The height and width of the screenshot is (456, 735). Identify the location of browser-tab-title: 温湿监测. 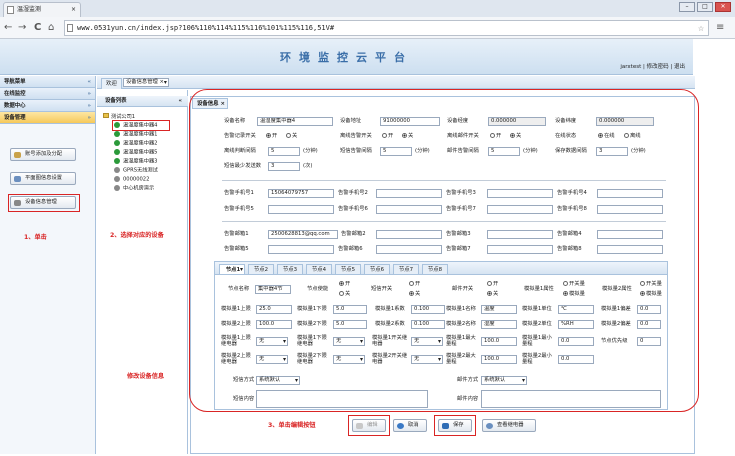
(29, 9).